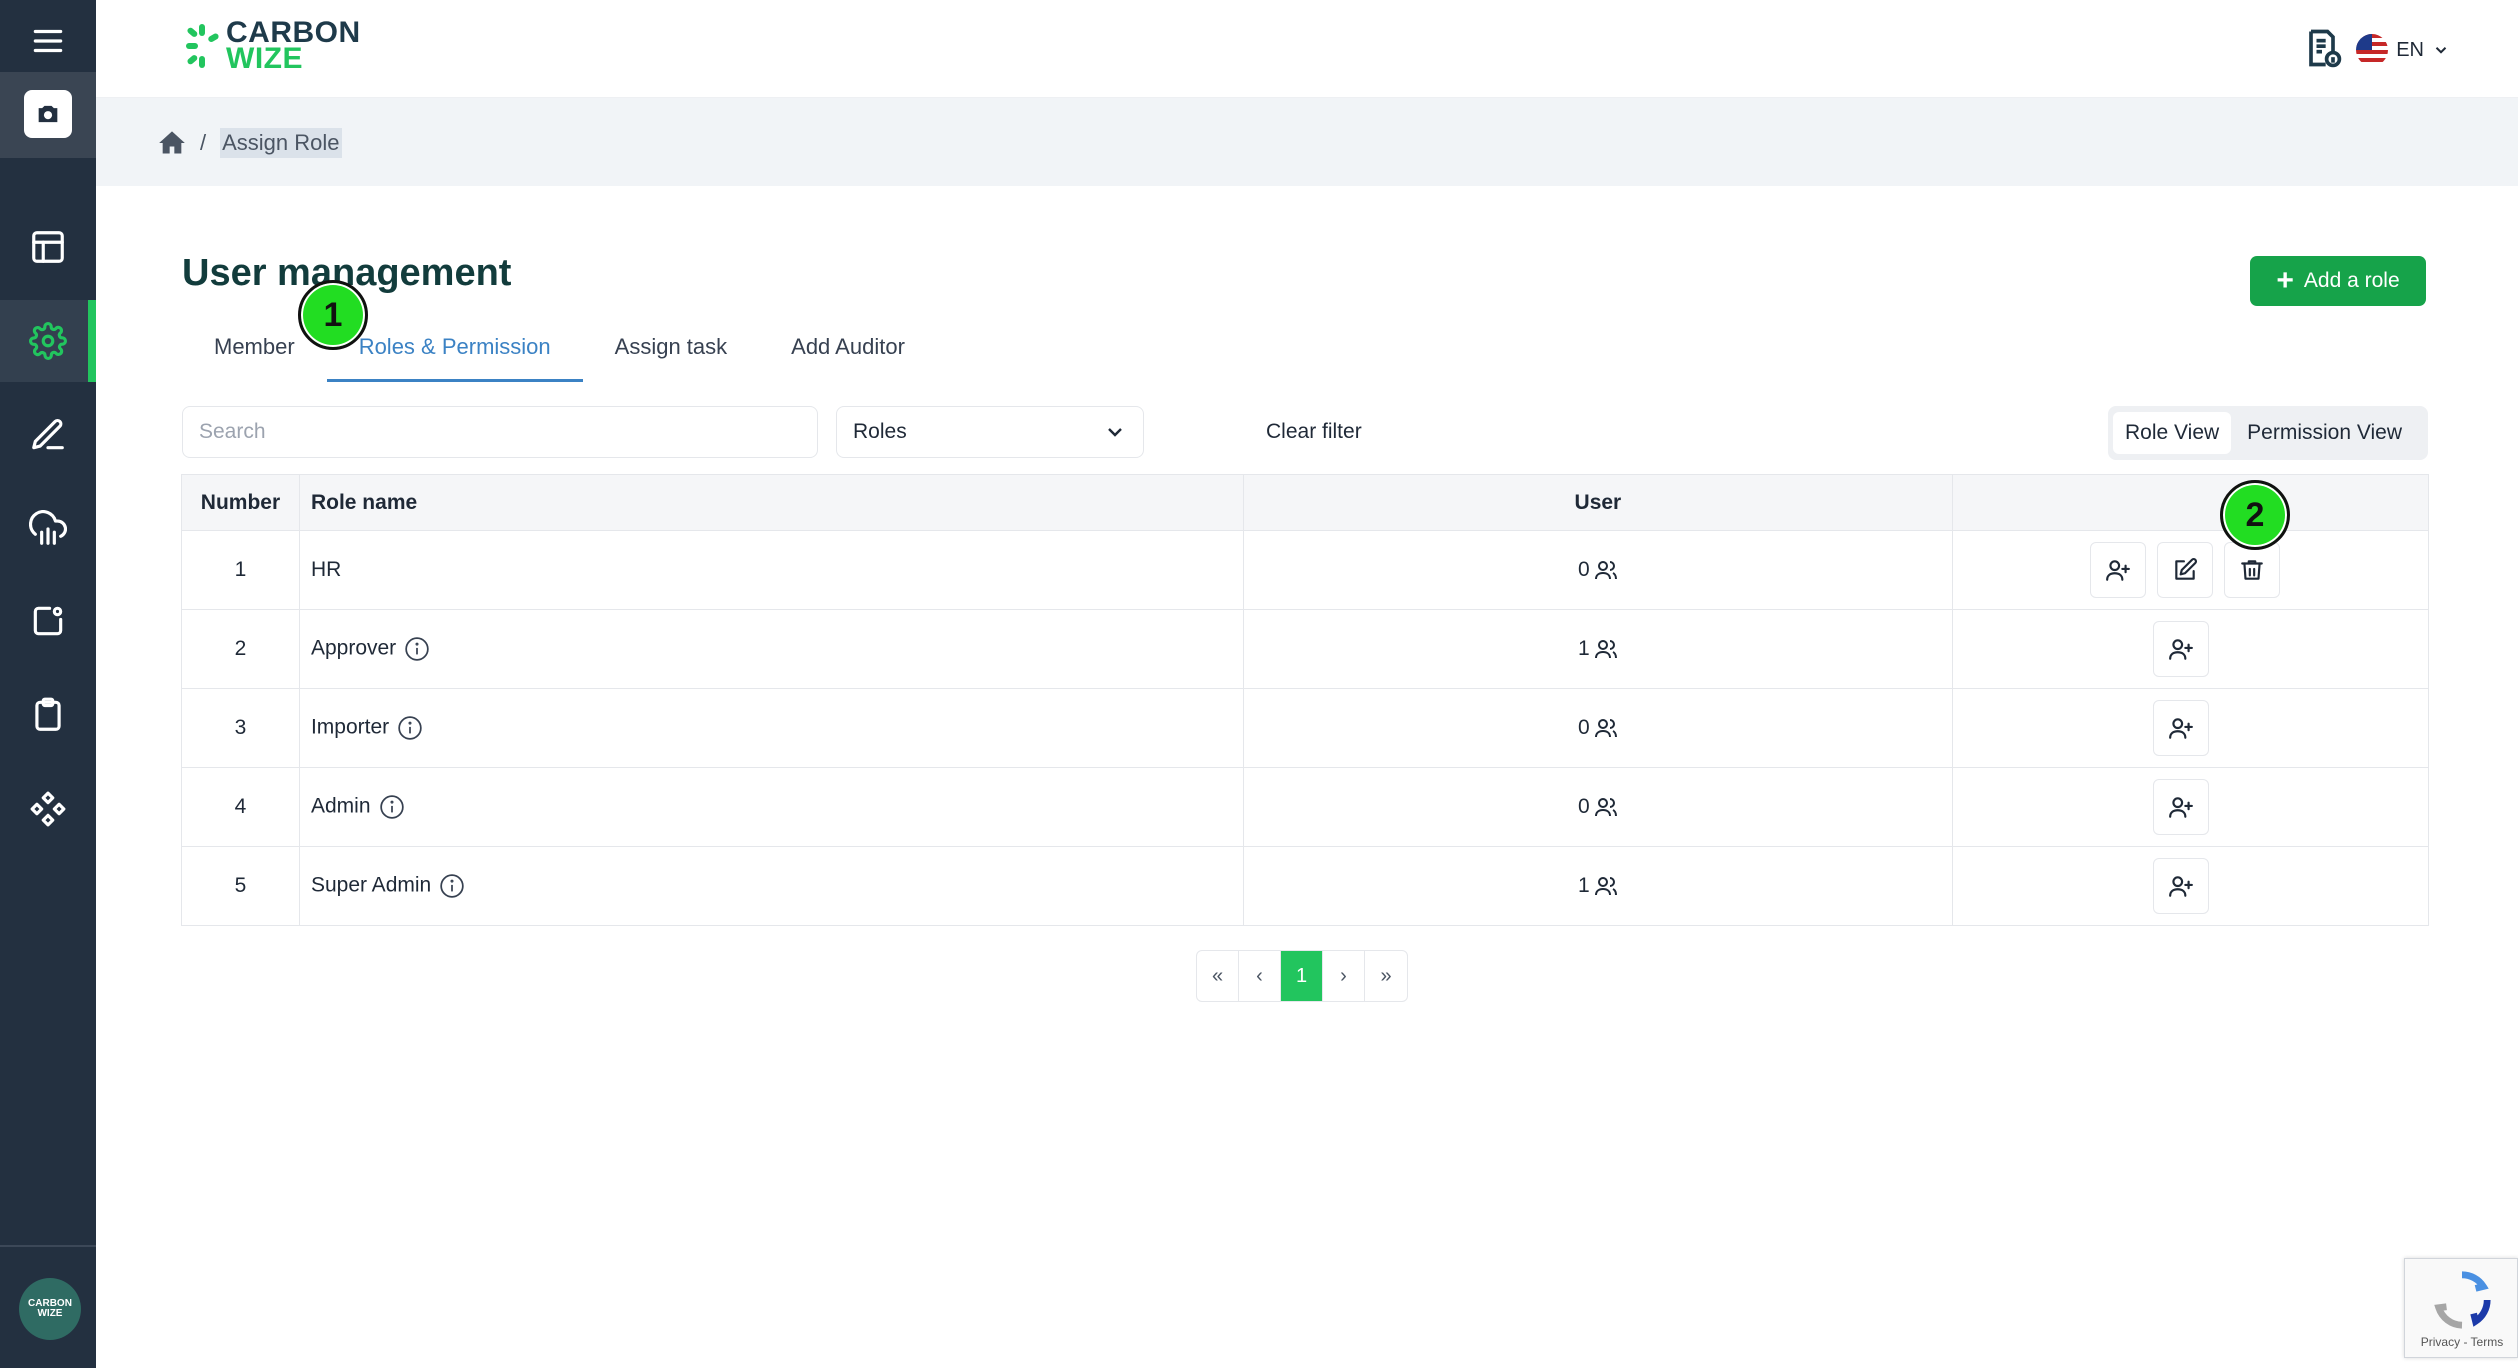  What do you see at coordinates (1314, 432) in the screenshot?
I see `clear-filter-button: Clear filter` at bounding box center [1314, 432].